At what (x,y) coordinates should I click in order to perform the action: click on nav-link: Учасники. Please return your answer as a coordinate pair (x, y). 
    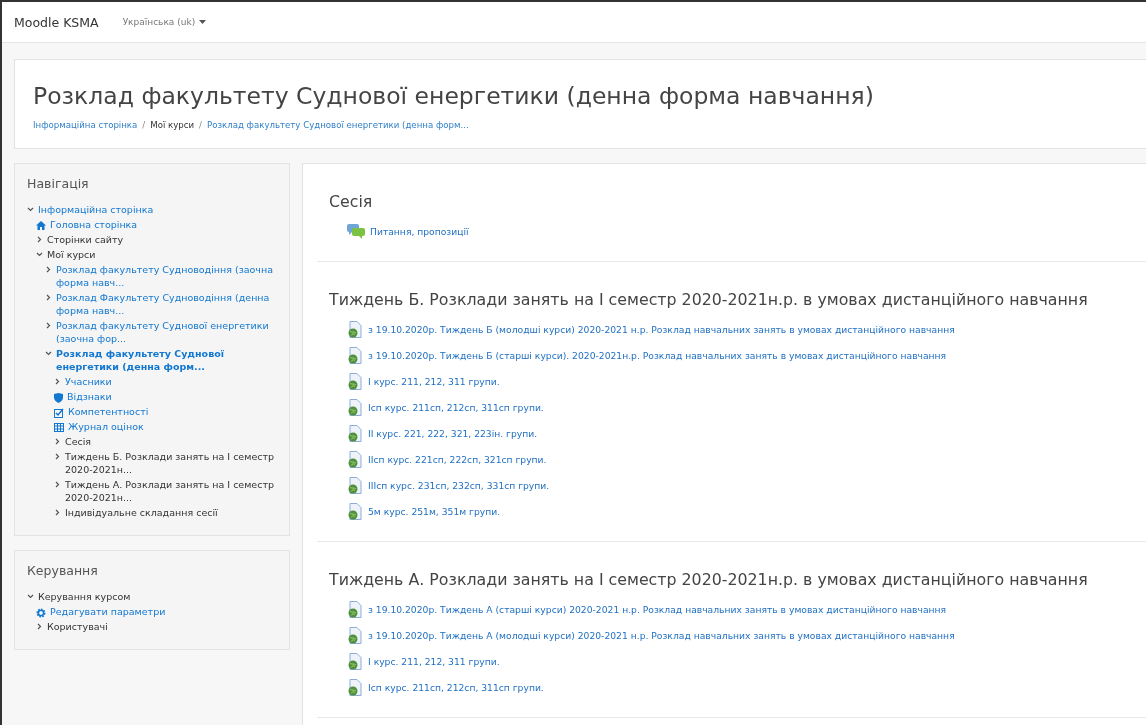
    Looking at the image, I should click on (88, 381).